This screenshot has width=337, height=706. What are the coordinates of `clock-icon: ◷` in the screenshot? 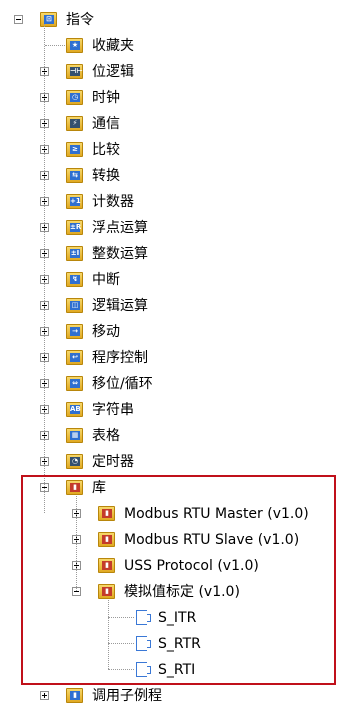 It's located at (74, 97).